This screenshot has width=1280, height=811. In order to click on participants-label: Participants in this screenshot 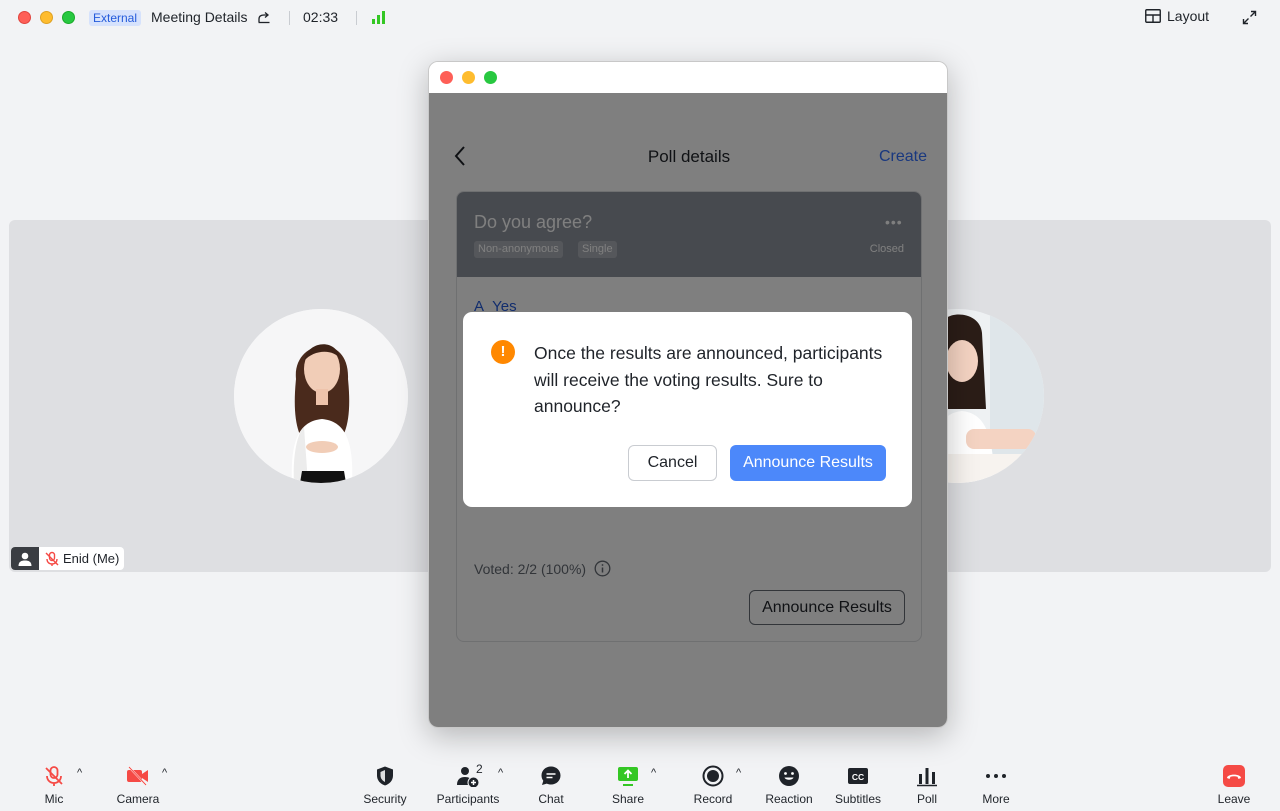, I will do `click(468, 799)`.